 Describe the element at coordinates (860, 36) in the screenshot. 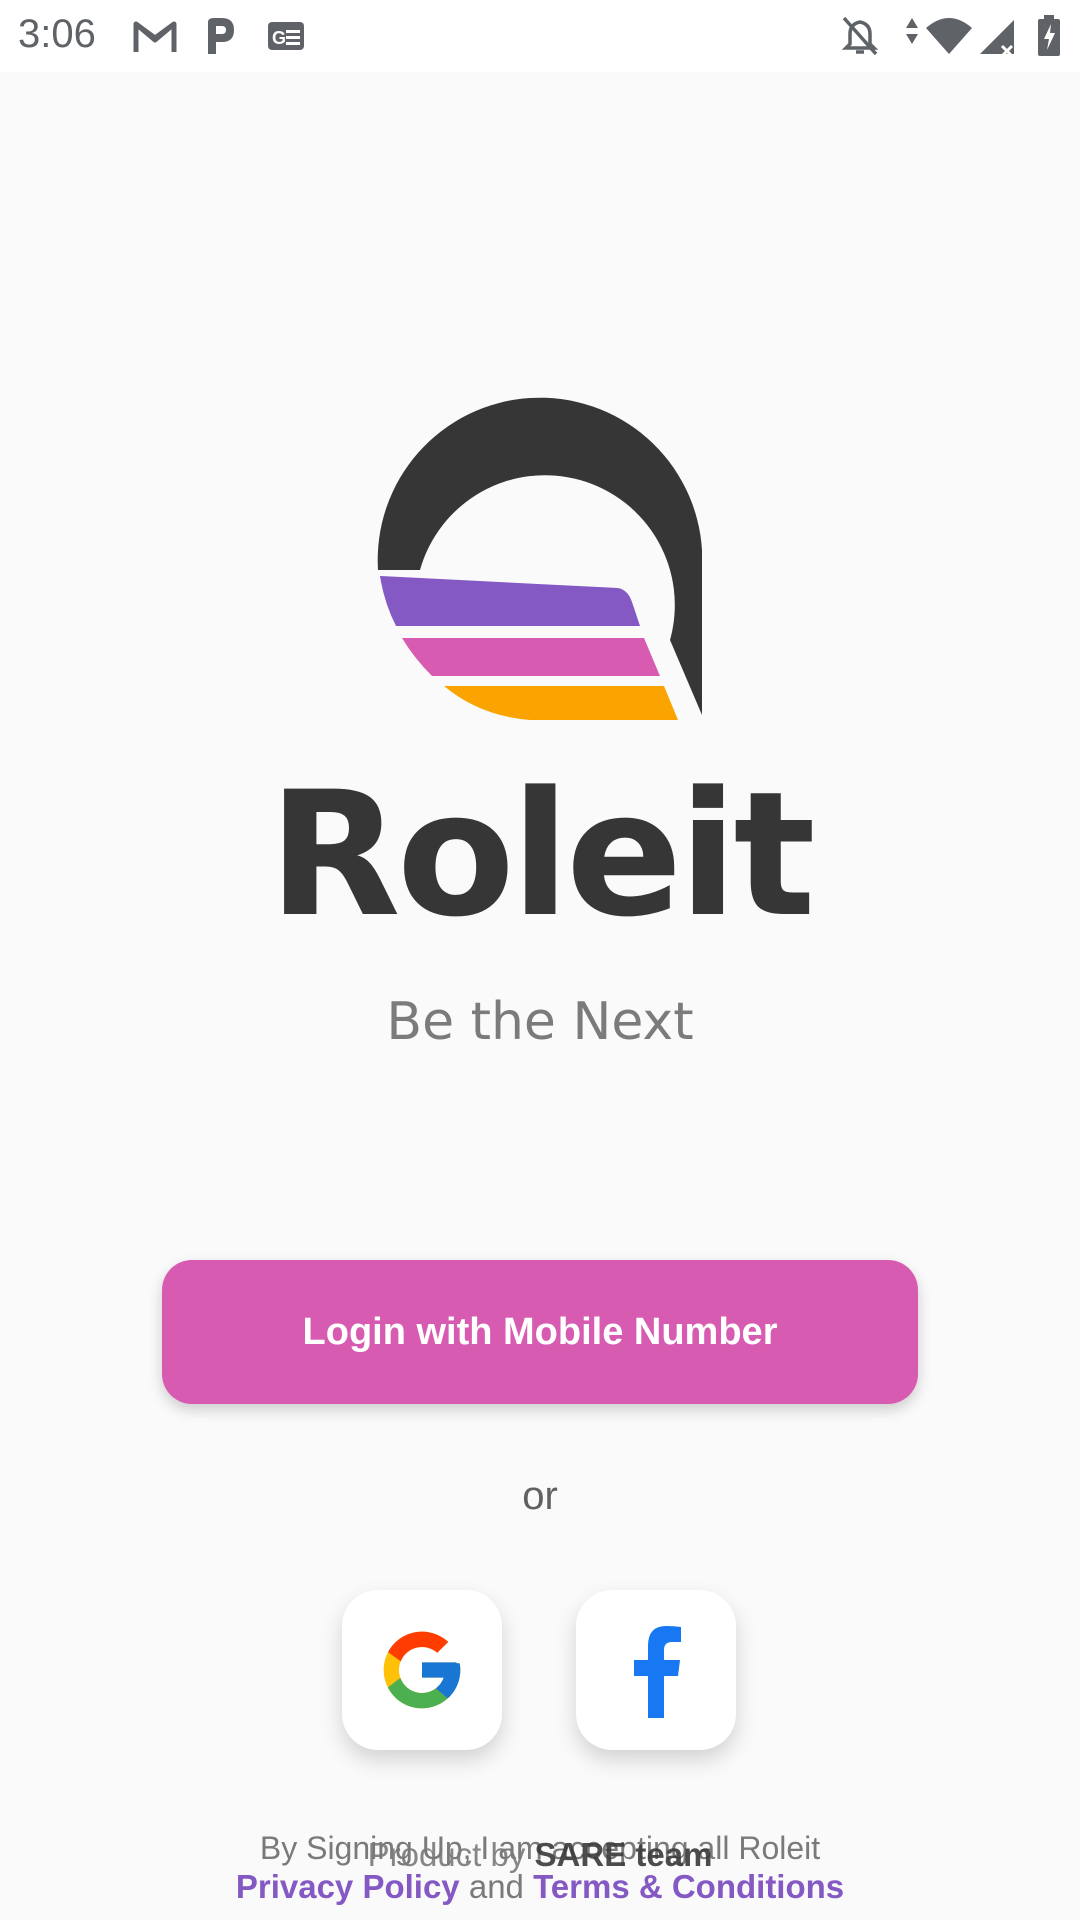

I see `bell-off-icon` at that location.